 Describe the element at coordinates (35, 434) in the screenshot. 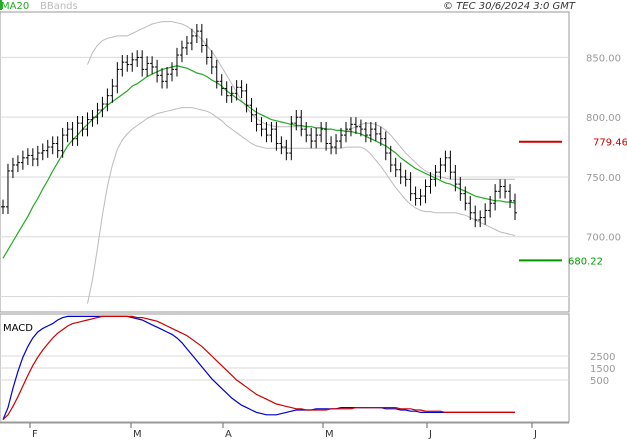

I see `x-tick-label: F` at that location.